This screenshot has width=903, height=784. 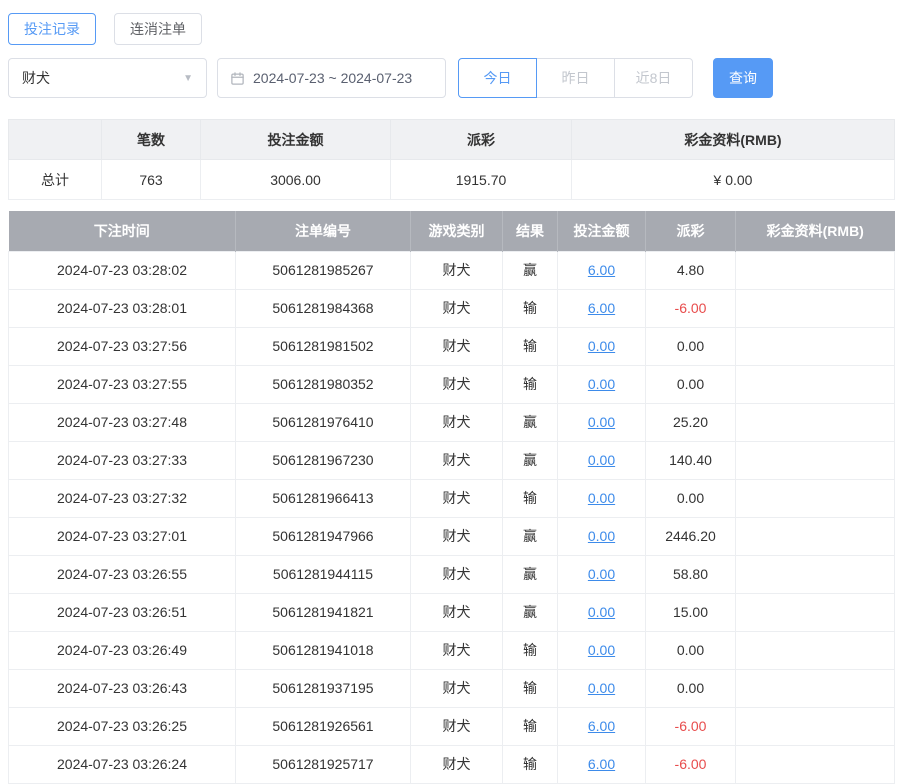 What do you see at coordinates (158, 29) in the screenshot?
I see `tab-linked-cancel-orders: 连消注单` at bounding box center [158, 29].